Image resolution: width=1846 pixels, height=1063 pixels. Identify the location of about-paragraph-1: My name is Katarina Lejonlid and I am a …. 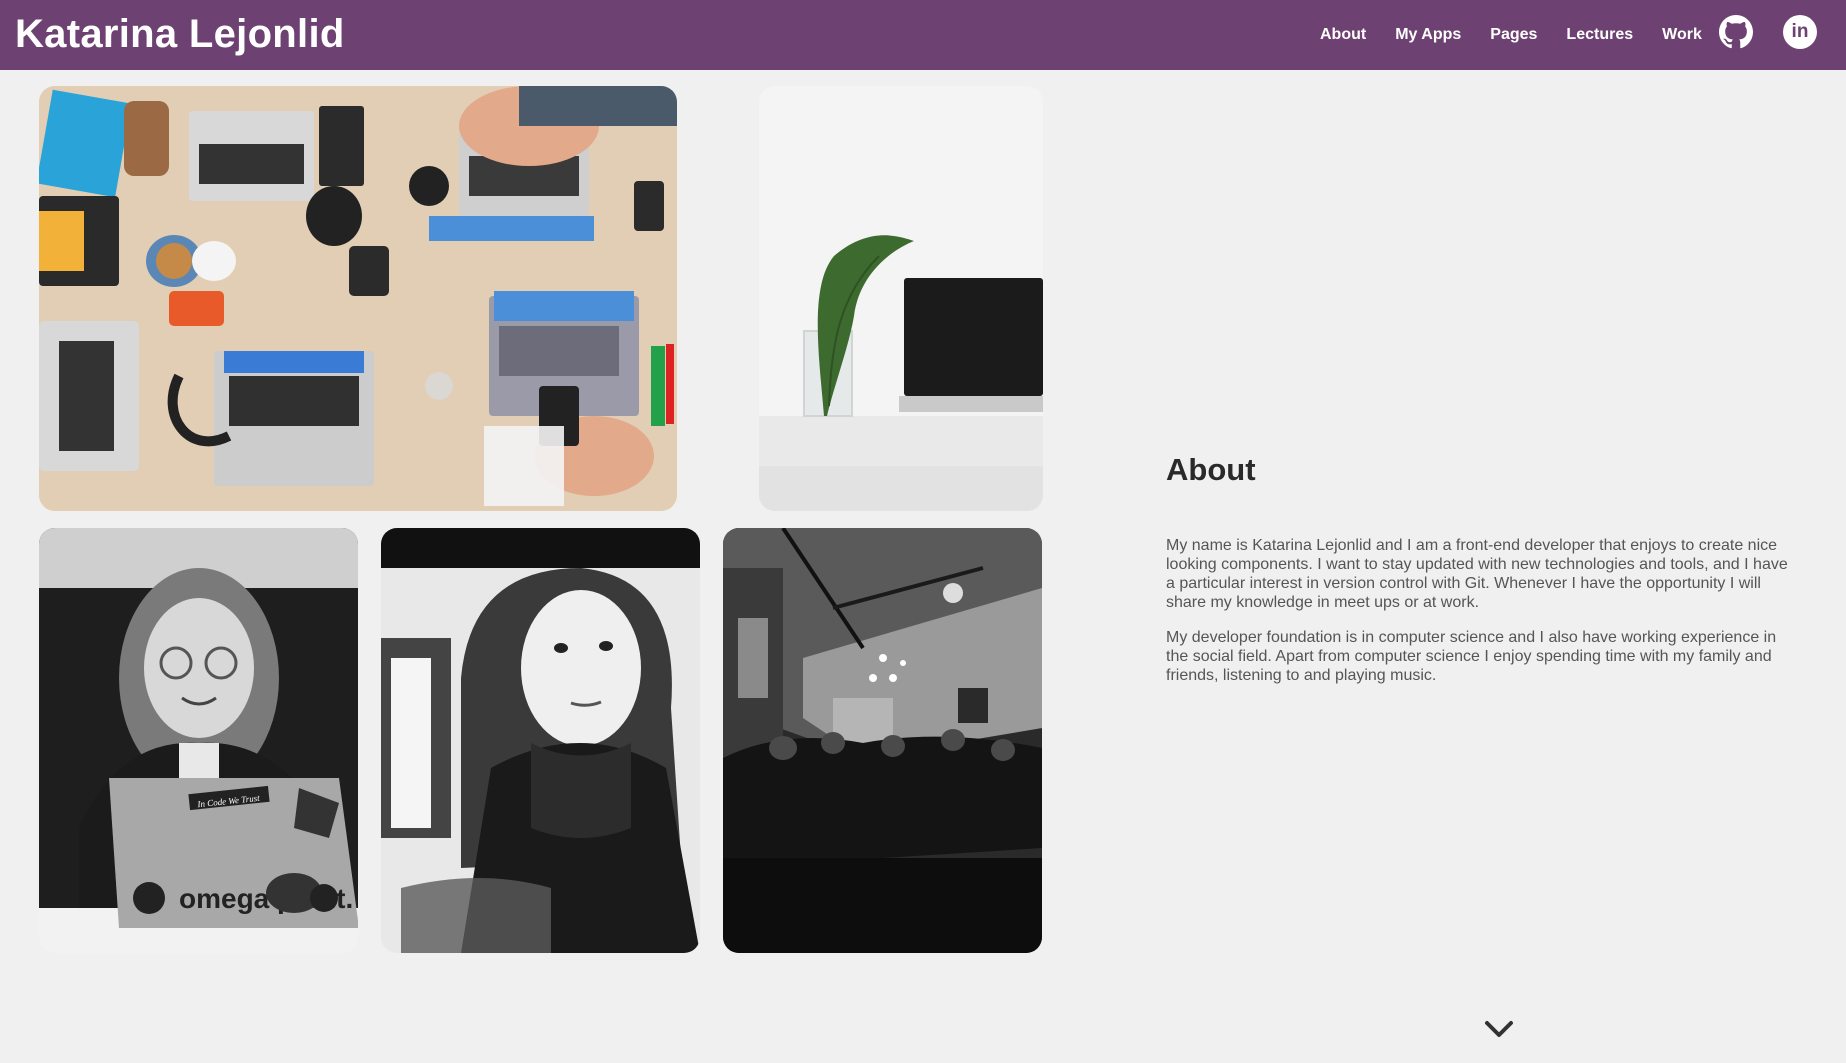
(1477, 574).